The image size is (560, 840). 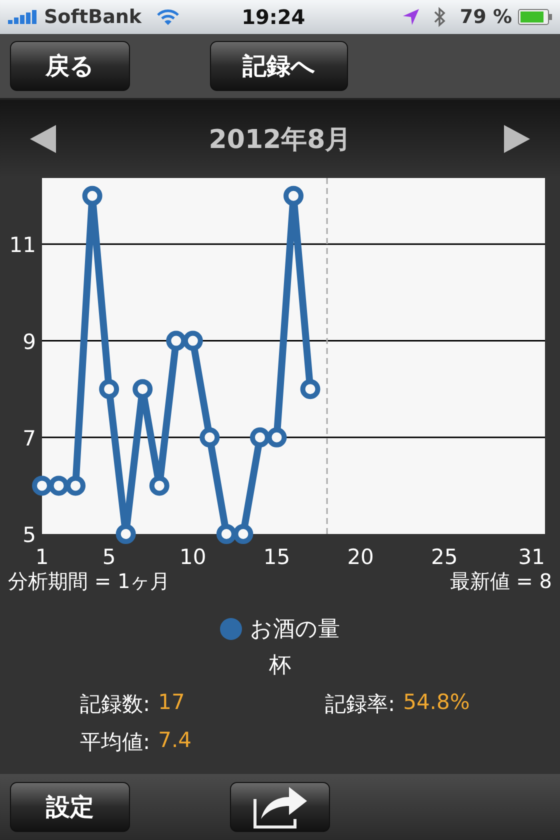 What do you see at coordinates (42, 557) in the screenshot?
I see `x-tick-label: 1` at bounding box center [42, 557].